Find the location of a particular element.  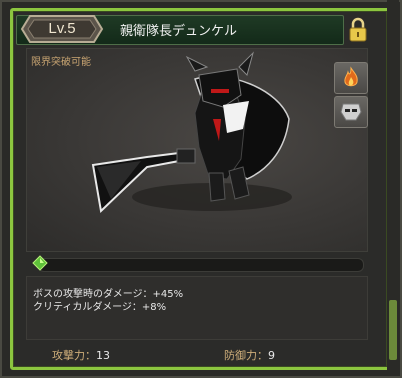

mask-icon is located at coordinates (351, 112).